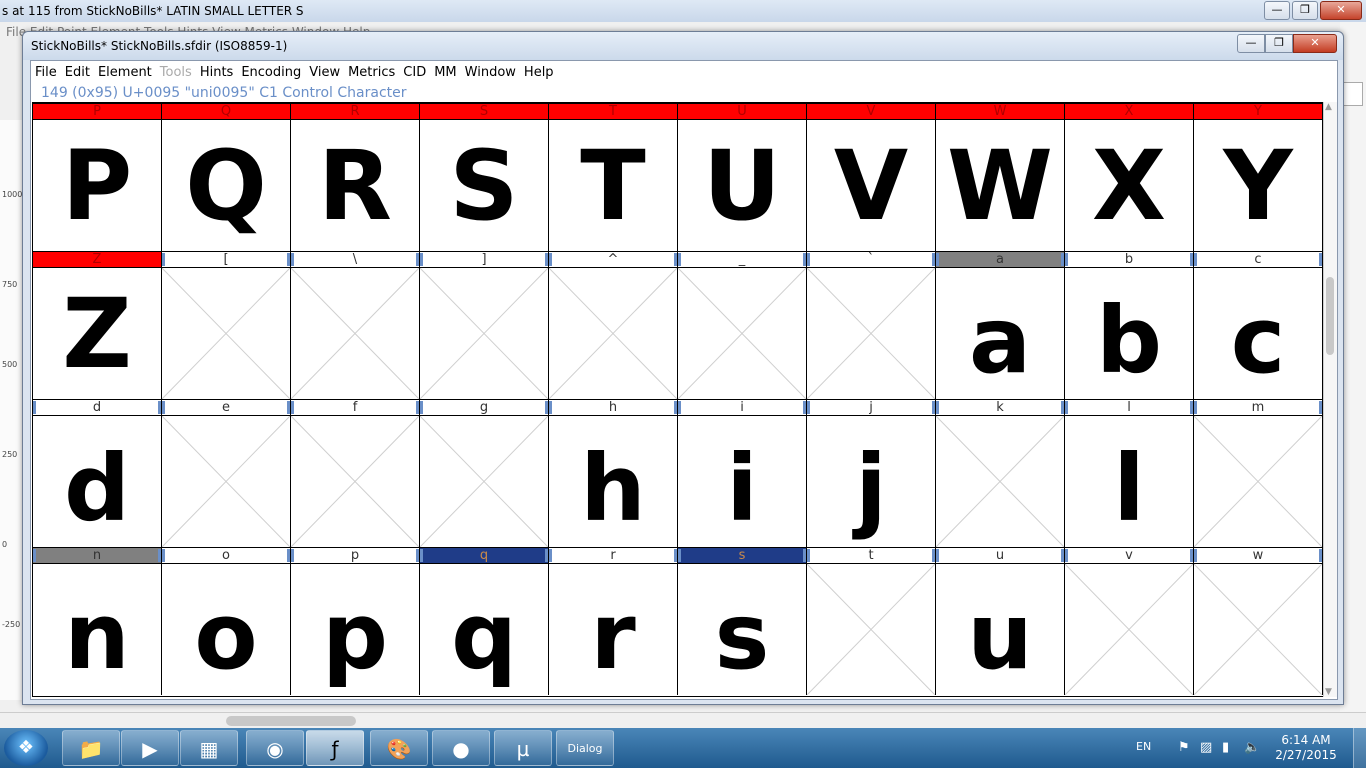  Describe the element at coordinates (539, 73) in the screenshot. I see `menu-help: Help` at that location.